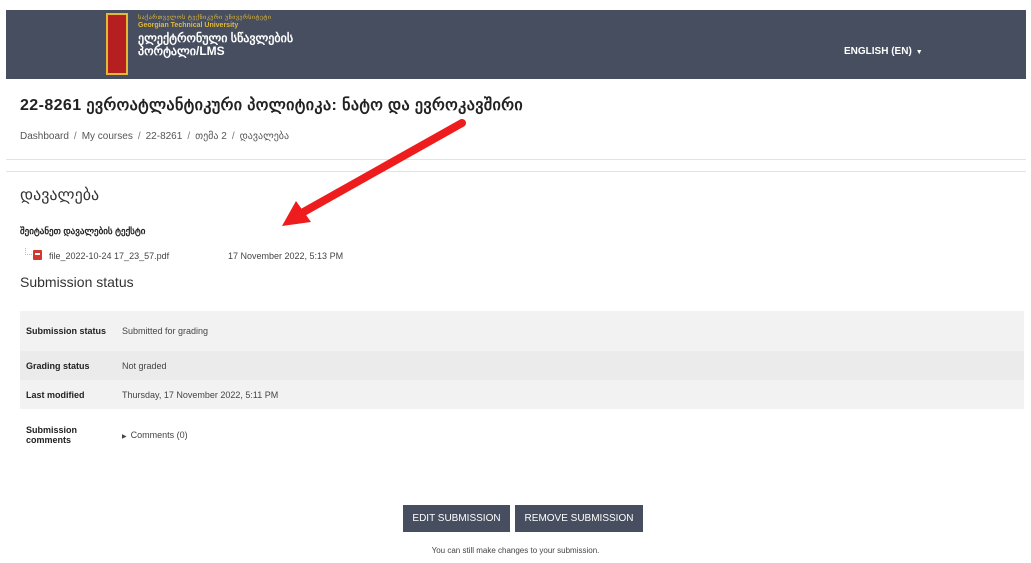 This screenshot has height=563, width=1031. What do you see at coordinates (381, 168) in the screenshot?
I see `arrow-shaft` at bounding box center [381, 168].